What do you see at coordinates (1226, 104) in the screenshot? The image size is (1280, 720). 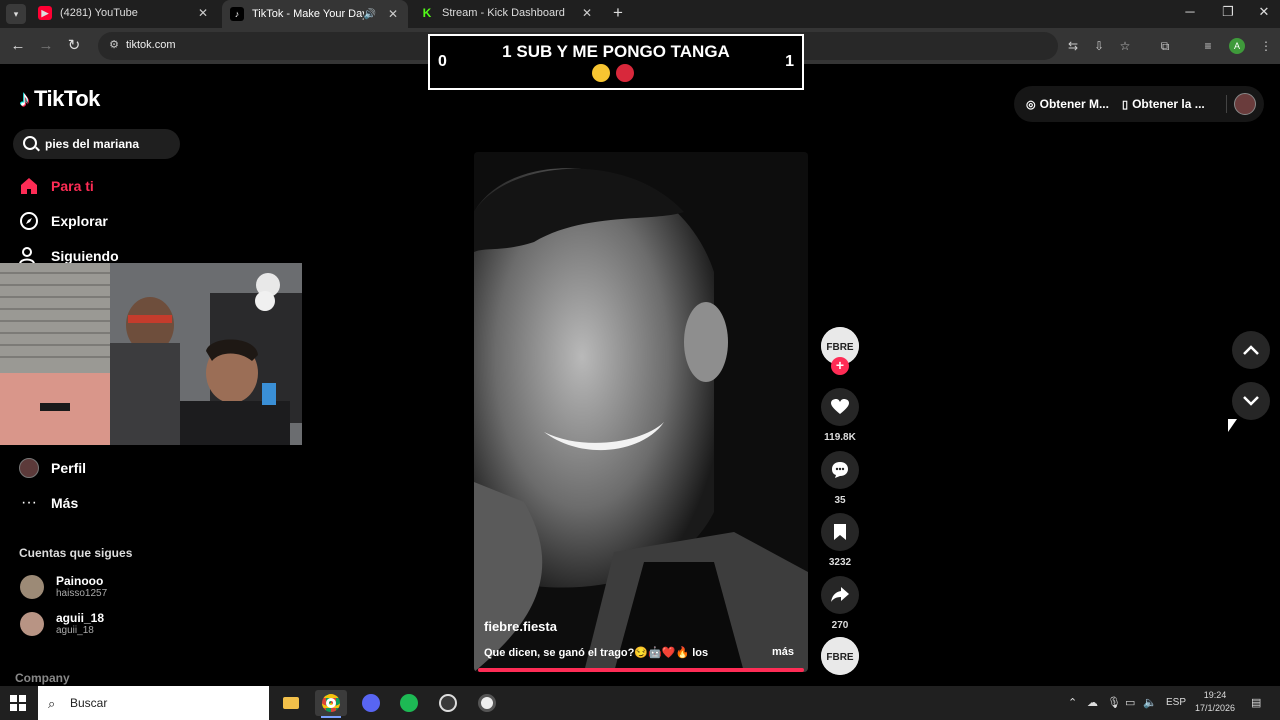 I see `divider` at bounding box center [1226, 104].